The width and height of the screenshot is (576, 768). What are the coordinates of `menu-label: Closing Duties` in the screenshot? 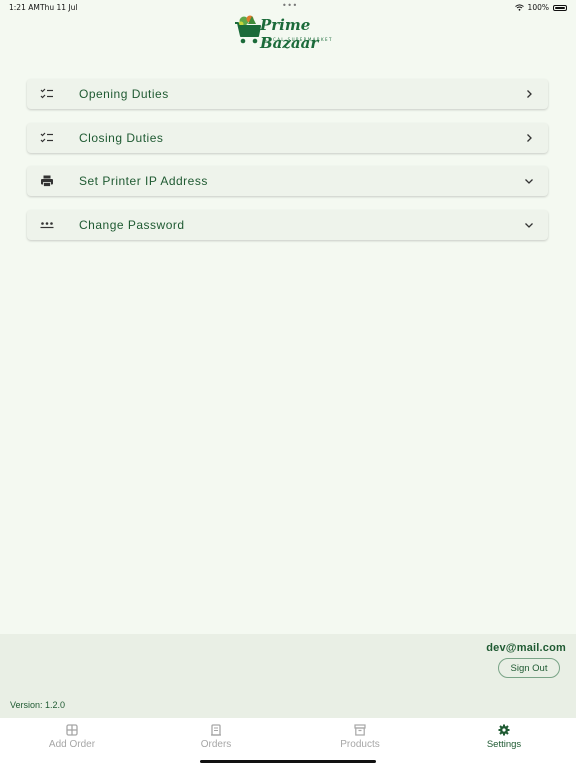 It's located at (121, 138).